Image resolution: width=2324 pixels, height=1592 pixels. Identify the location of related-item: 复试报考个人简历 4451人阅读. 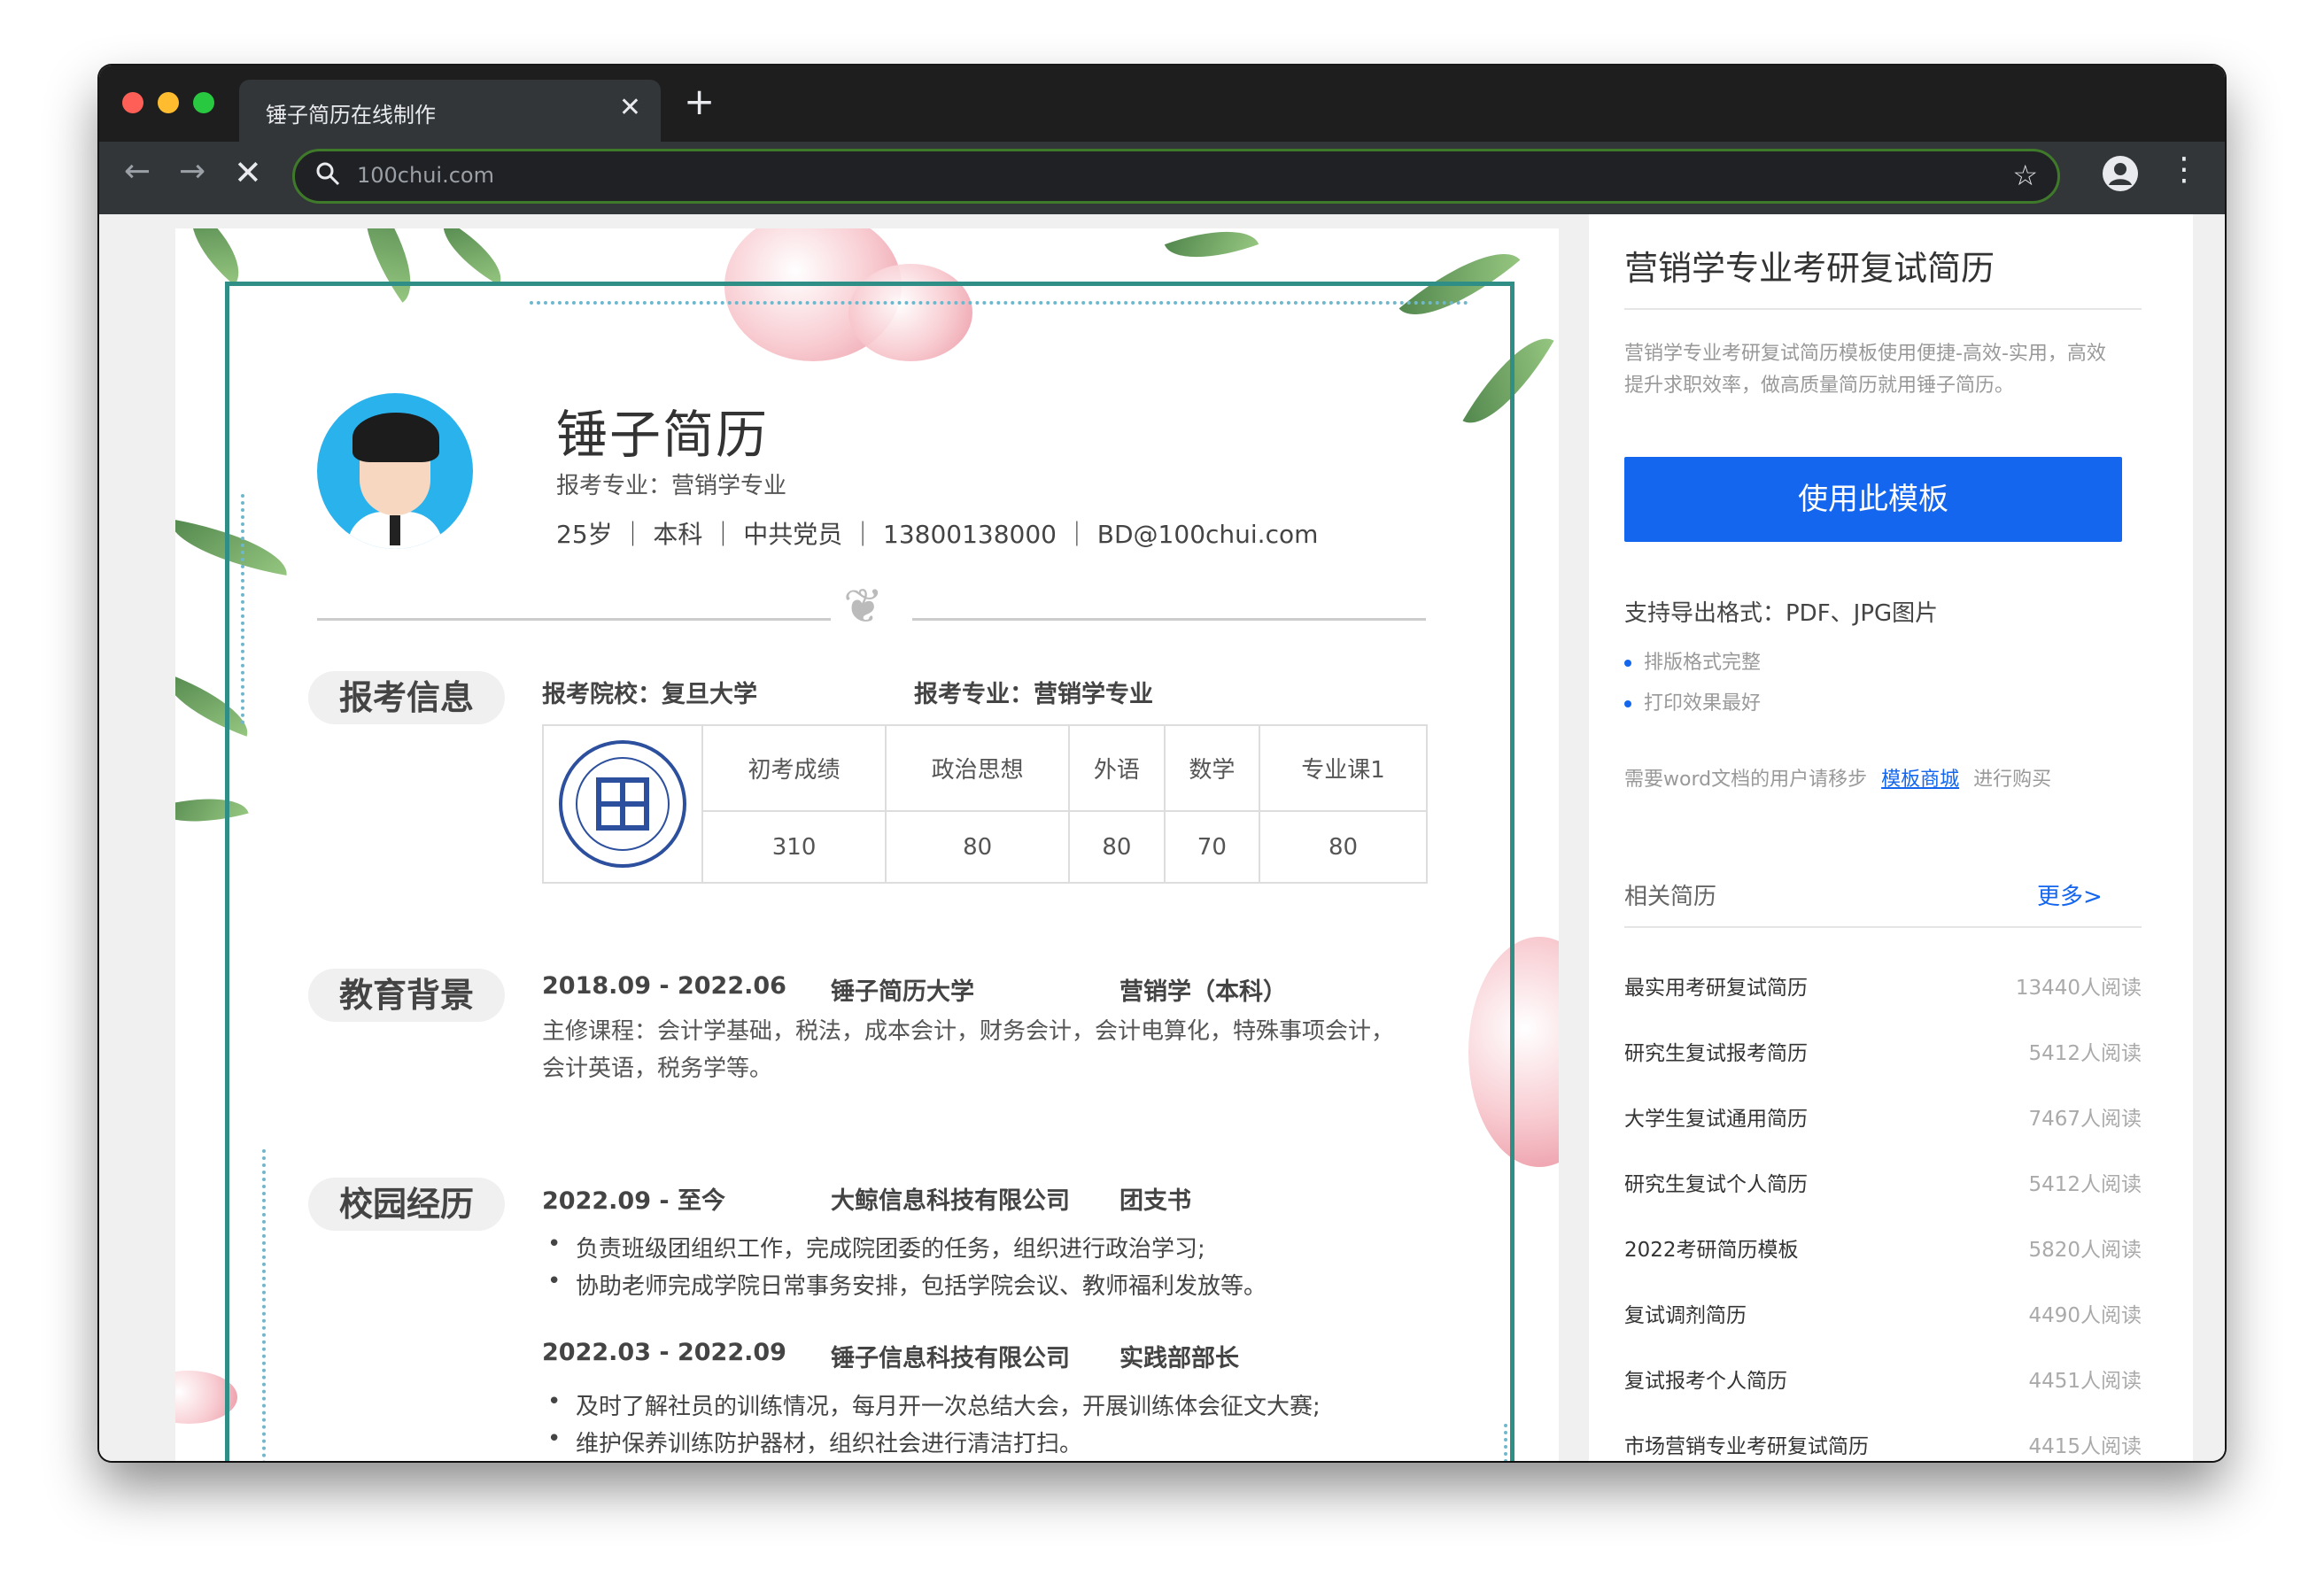
(1883, 1381).